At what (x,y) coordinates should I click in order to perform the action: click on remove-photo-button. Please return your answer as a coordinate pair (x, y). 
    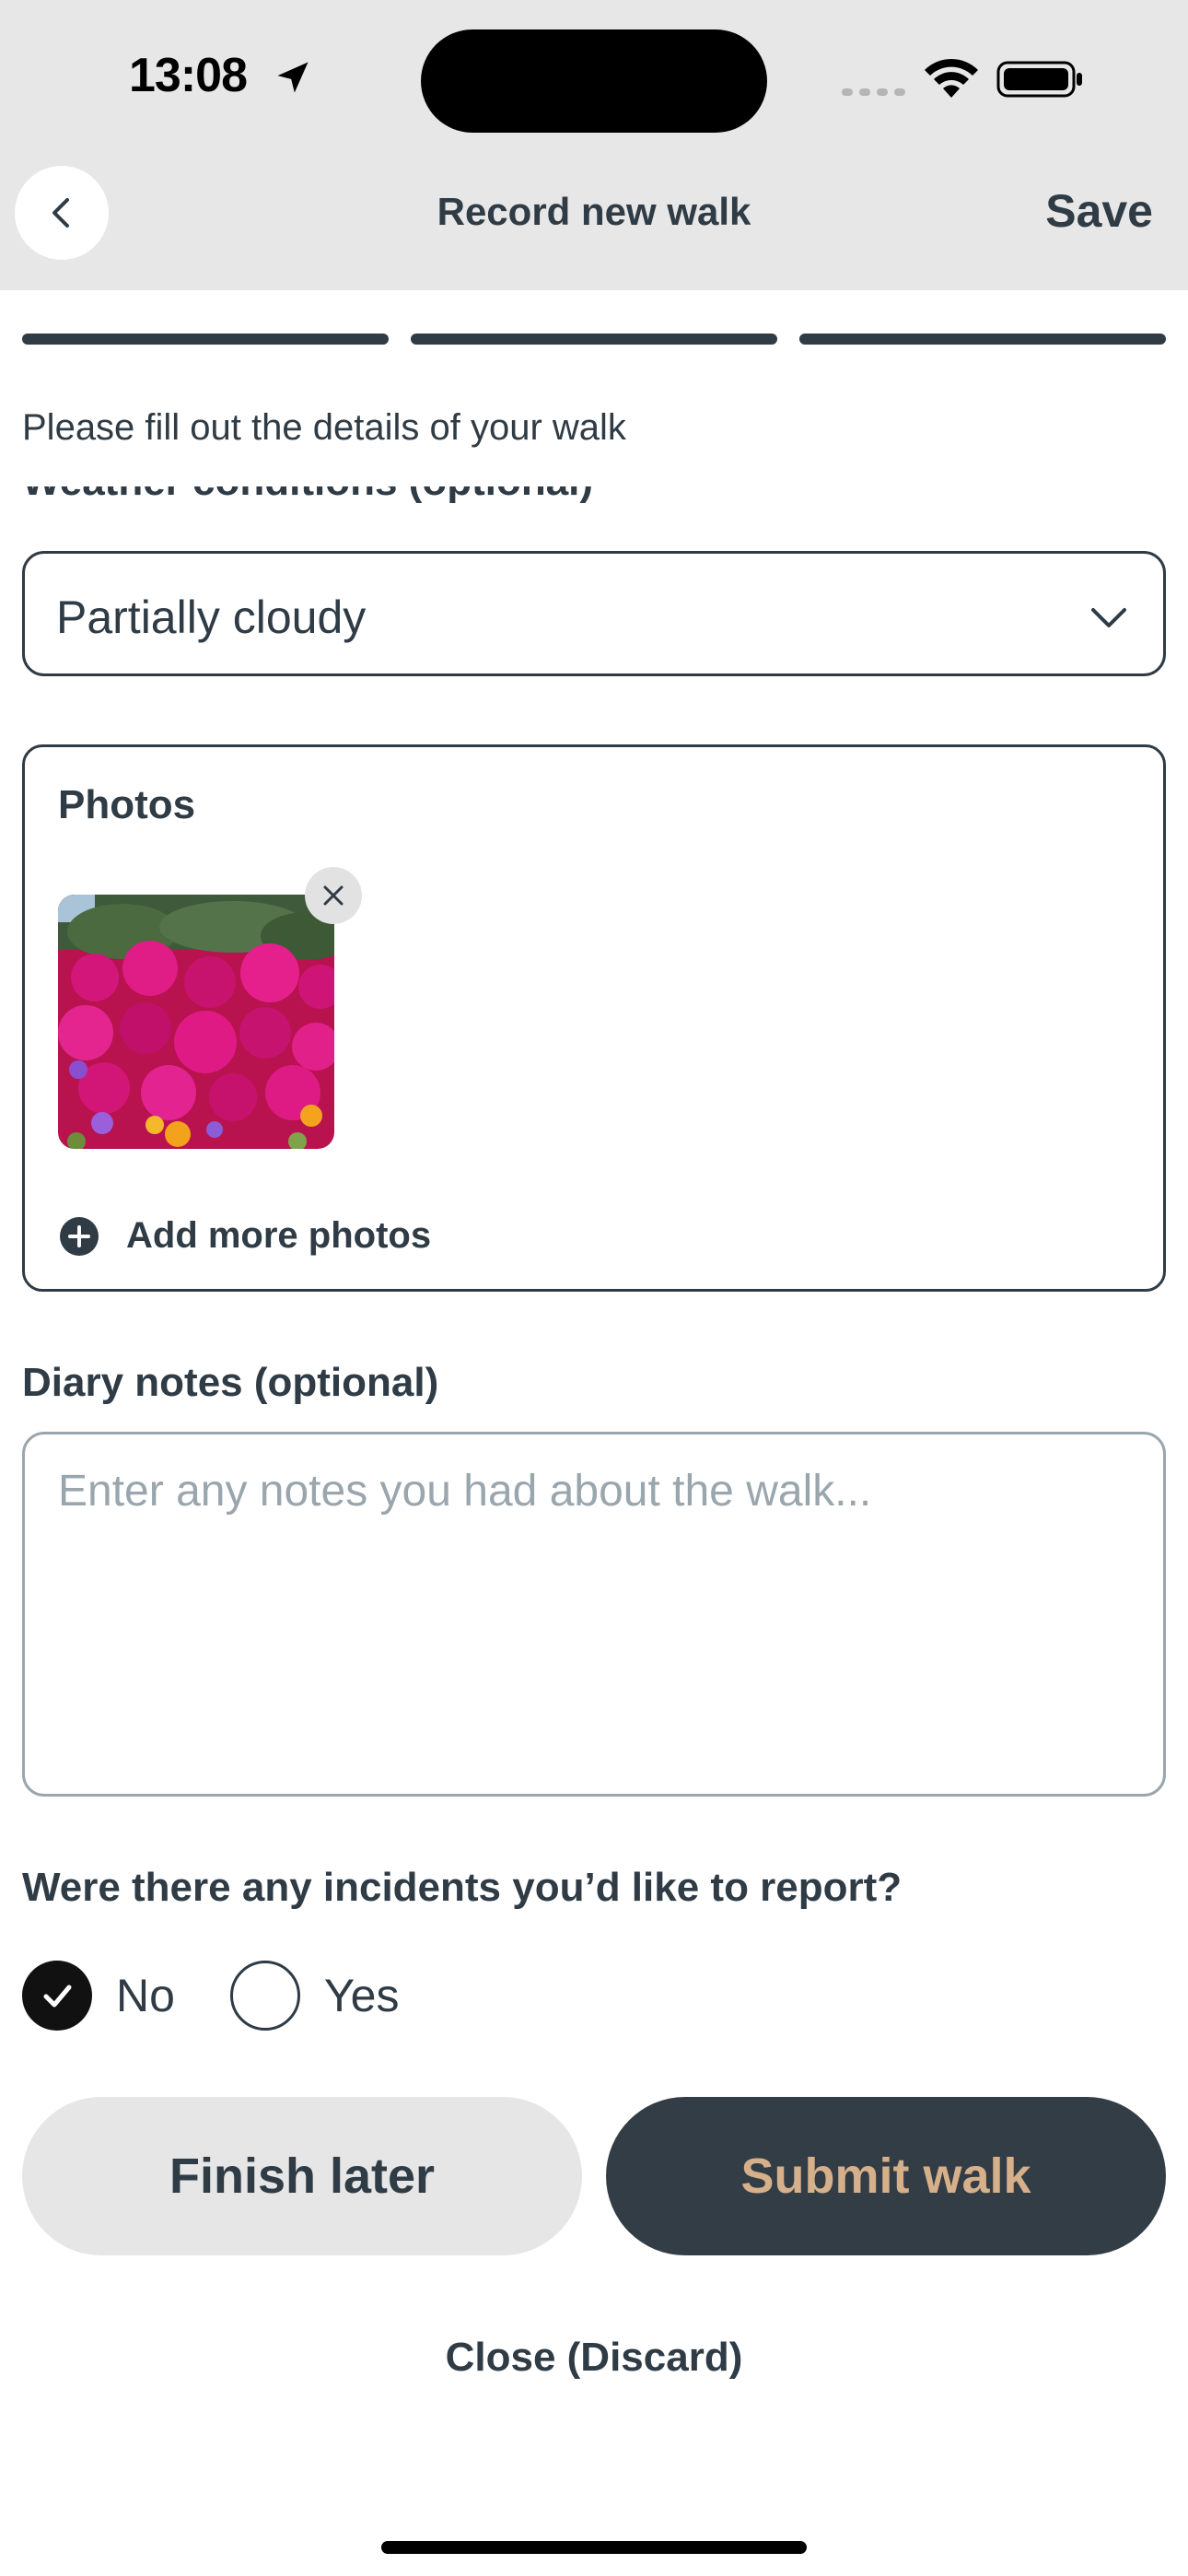
    Looking at the image, I should click on (333, 895).